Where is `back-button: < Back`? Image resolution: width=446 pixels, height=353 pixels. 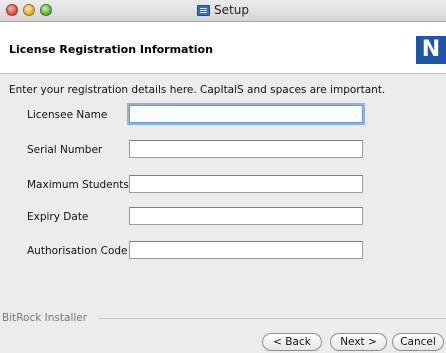 back-button: < Back is located at coordinates (292, 342).